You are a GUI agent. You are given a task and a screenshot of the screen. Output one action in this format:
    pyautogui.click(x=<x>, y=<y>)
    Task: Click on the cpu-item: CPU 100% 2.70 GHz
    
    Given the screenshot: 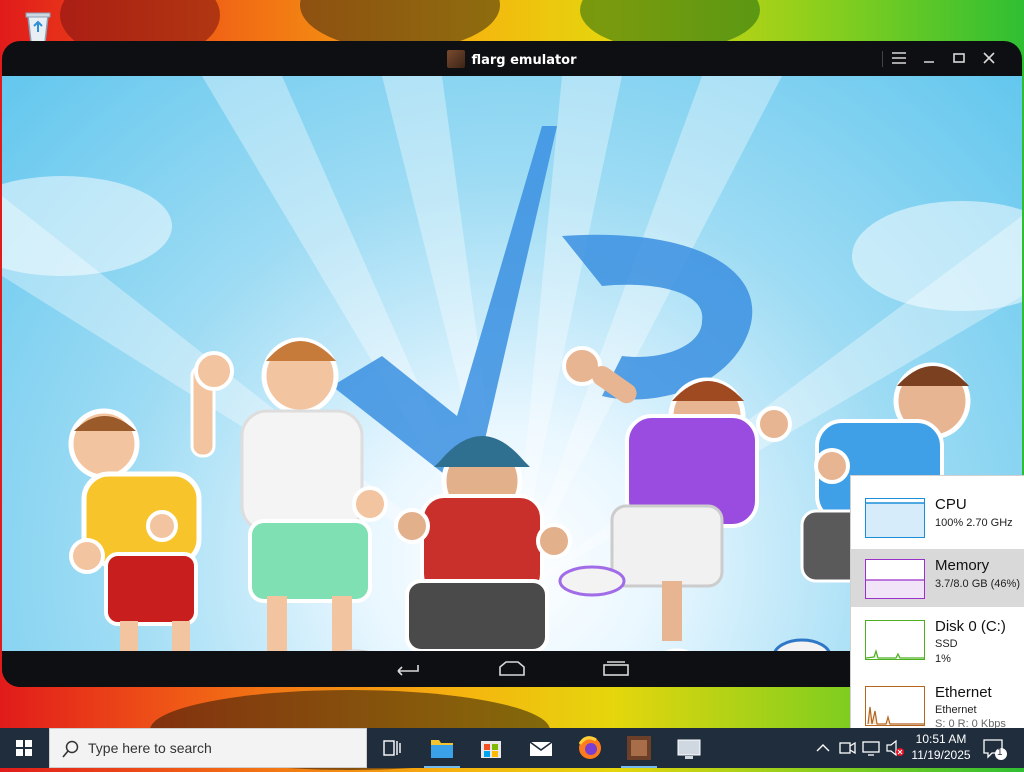 What is the action you would take?
    pyautogui.click(x=937, y=517)
    